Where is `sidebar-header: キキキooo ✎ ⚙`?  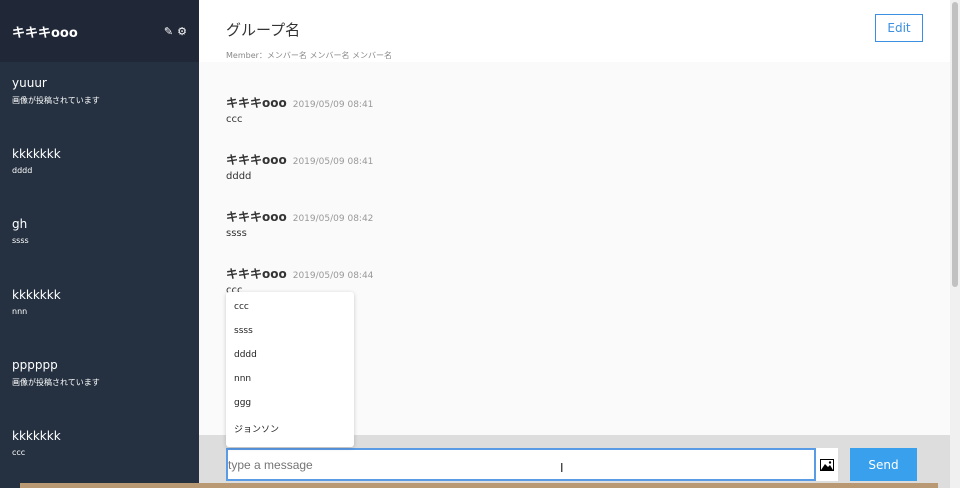
sidebar-header: キキキooo ✎ ⚙ is located at coordinates (99, 31).